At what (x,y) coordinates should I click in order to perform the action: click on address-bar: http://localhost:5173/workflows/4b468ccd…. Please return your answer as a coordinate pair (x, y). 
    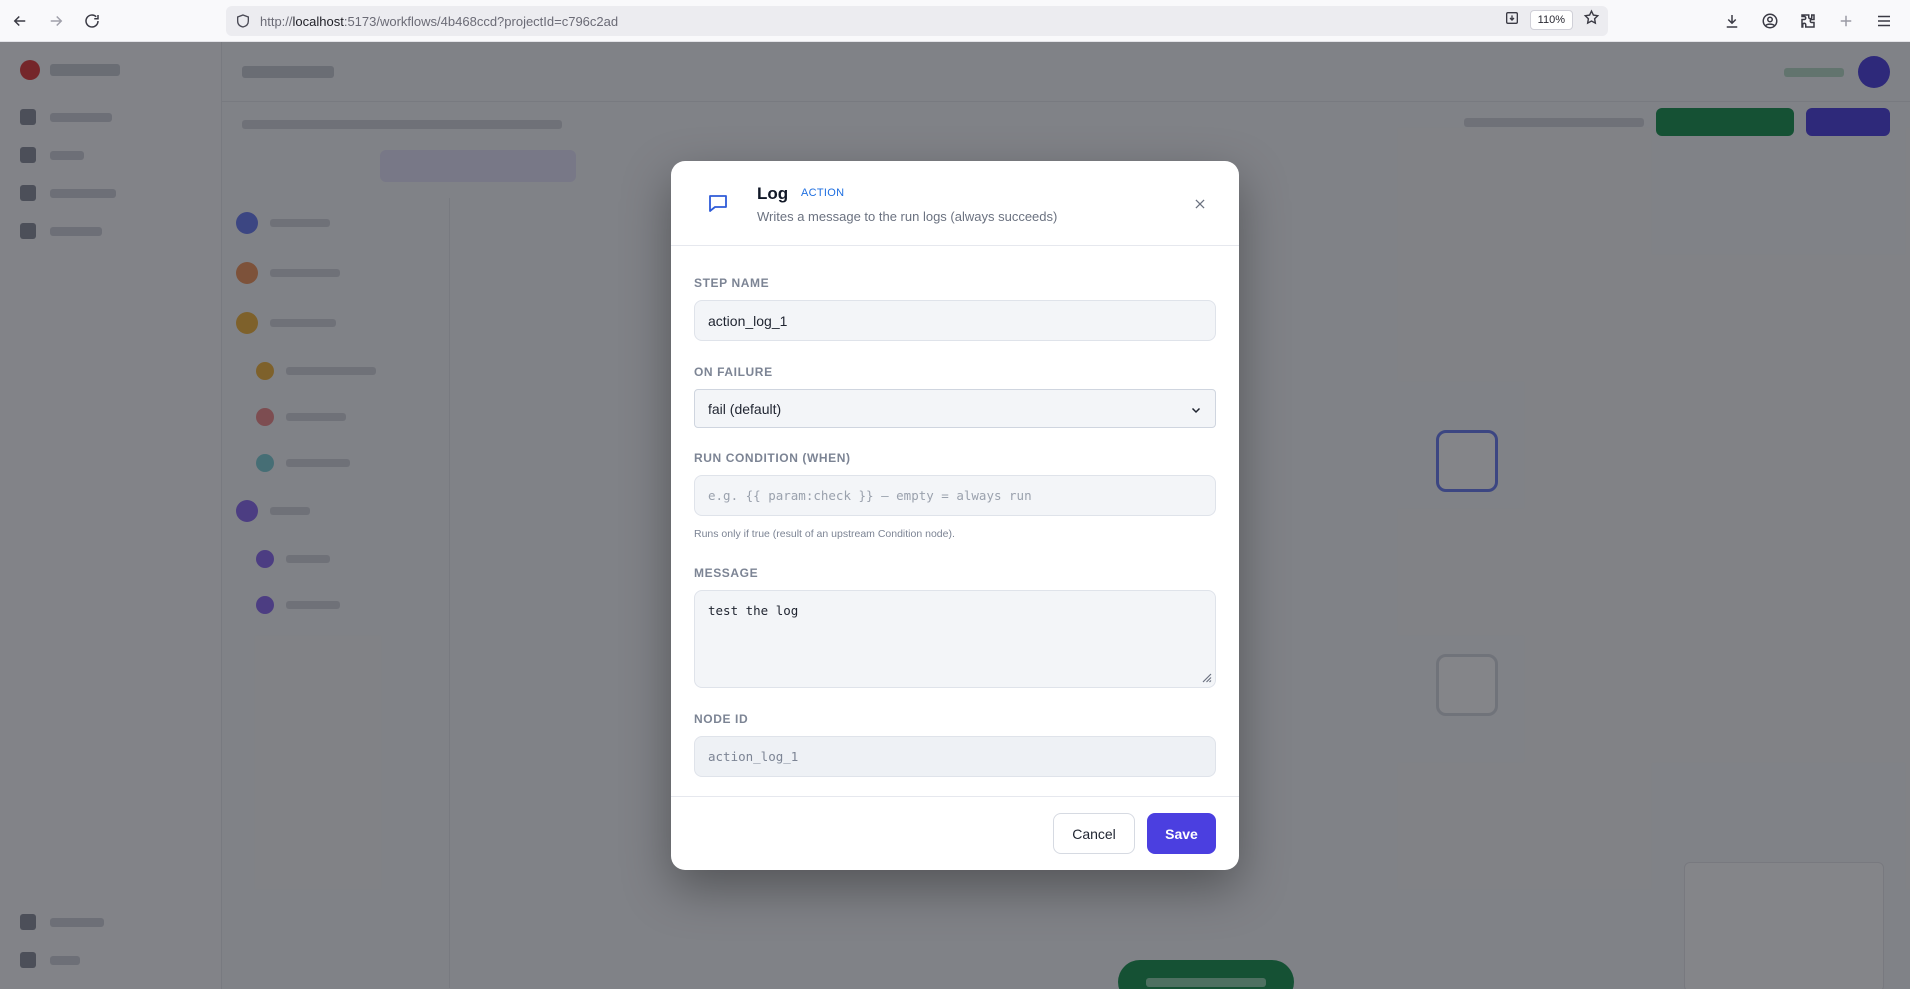
    Looking at the image, I should click on (917, 21).